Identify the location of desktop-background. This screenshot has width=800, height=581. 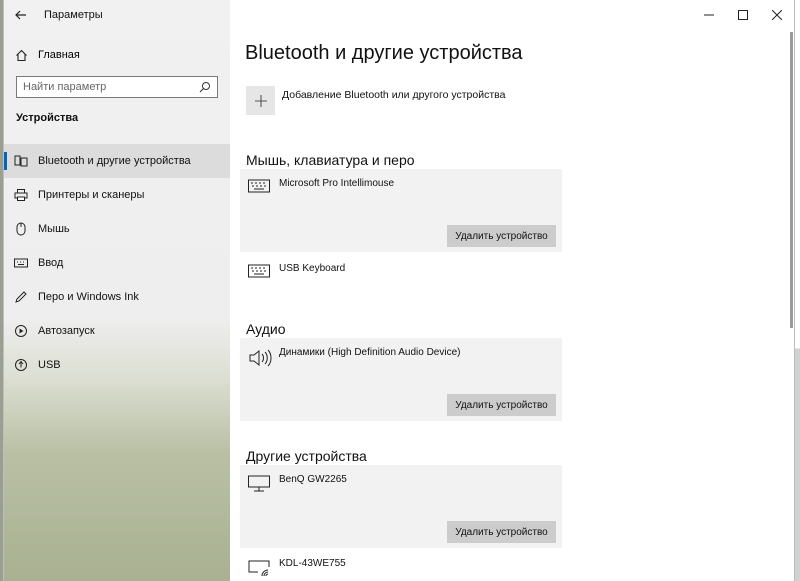
(797, 290).